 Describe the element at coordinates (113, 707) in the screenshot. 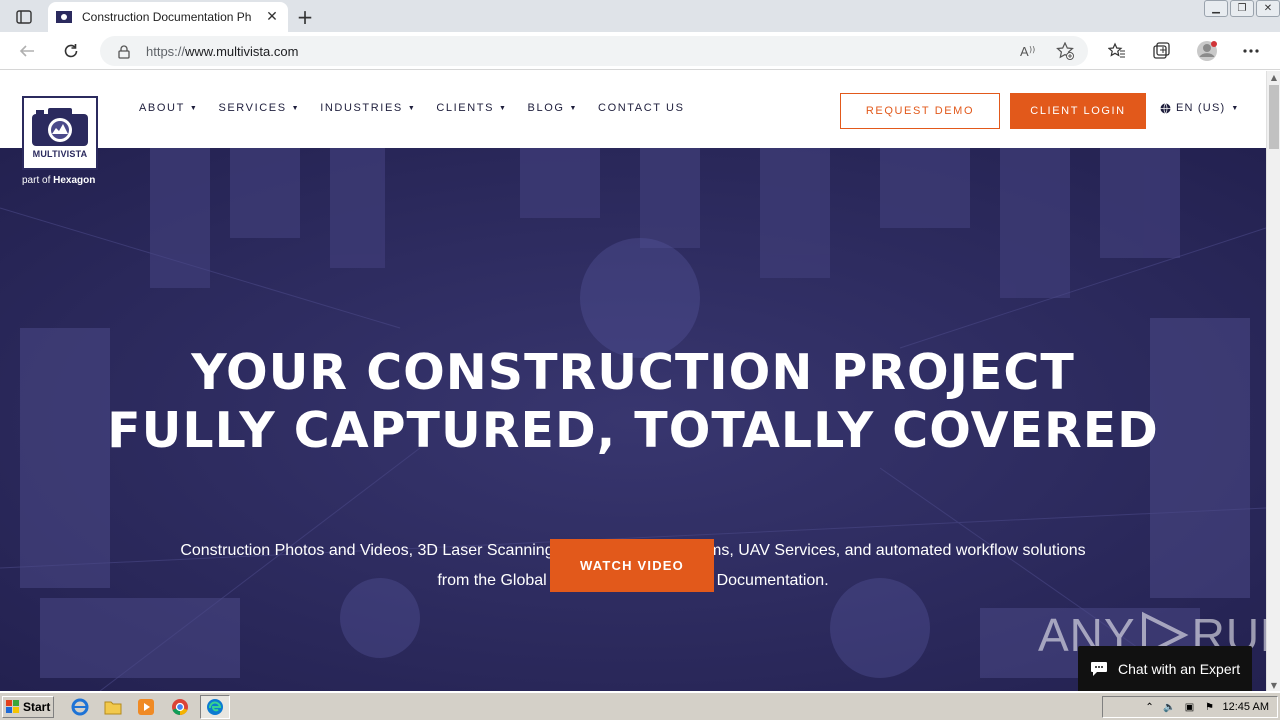

I see `file-explorer-icon` at that location.